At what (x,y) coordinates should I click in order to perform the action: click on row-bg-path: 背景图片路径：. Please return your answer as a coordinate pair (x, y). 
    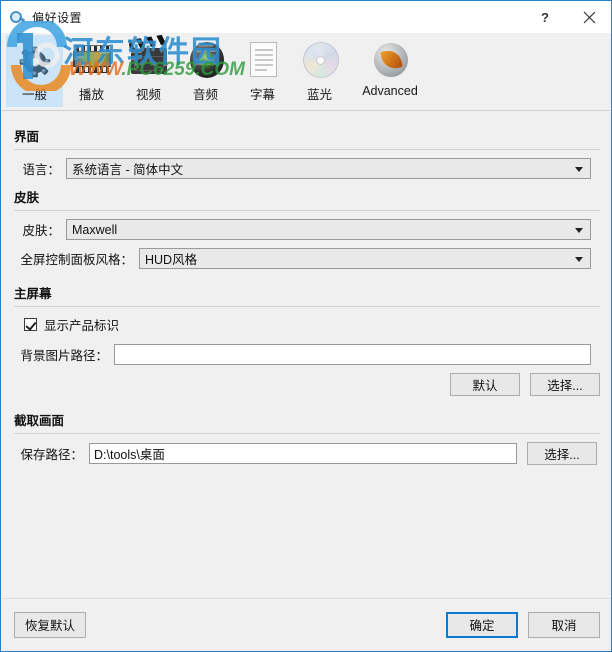
    Looking at the image, I should click on (307, 354).